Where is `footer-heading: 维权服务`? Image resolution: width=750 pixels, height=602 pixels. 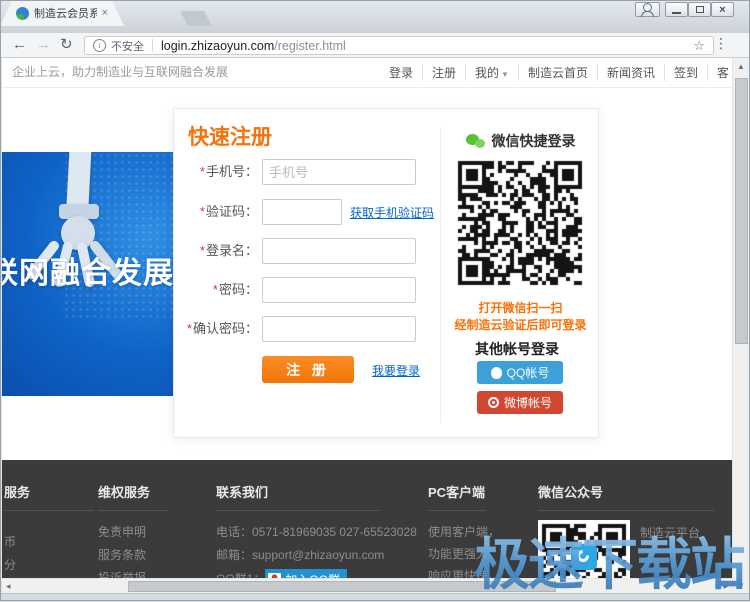 footer-heading: 维权服务 is located at coordinates (124, 492).